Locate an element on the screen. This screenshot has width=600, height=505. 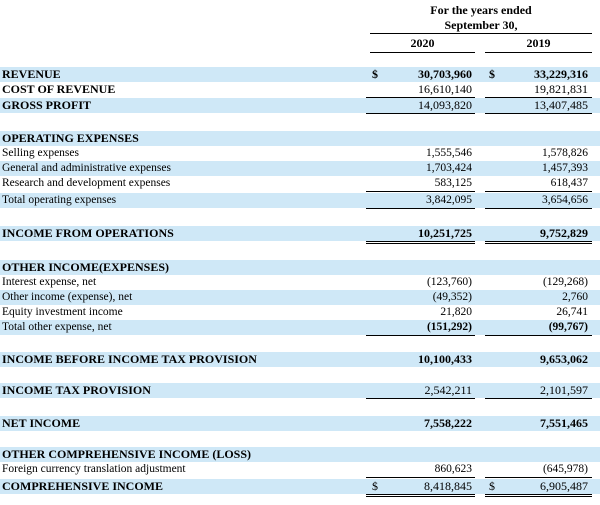
value-2020: 10,100,433 is located at coordinates (445, 359).